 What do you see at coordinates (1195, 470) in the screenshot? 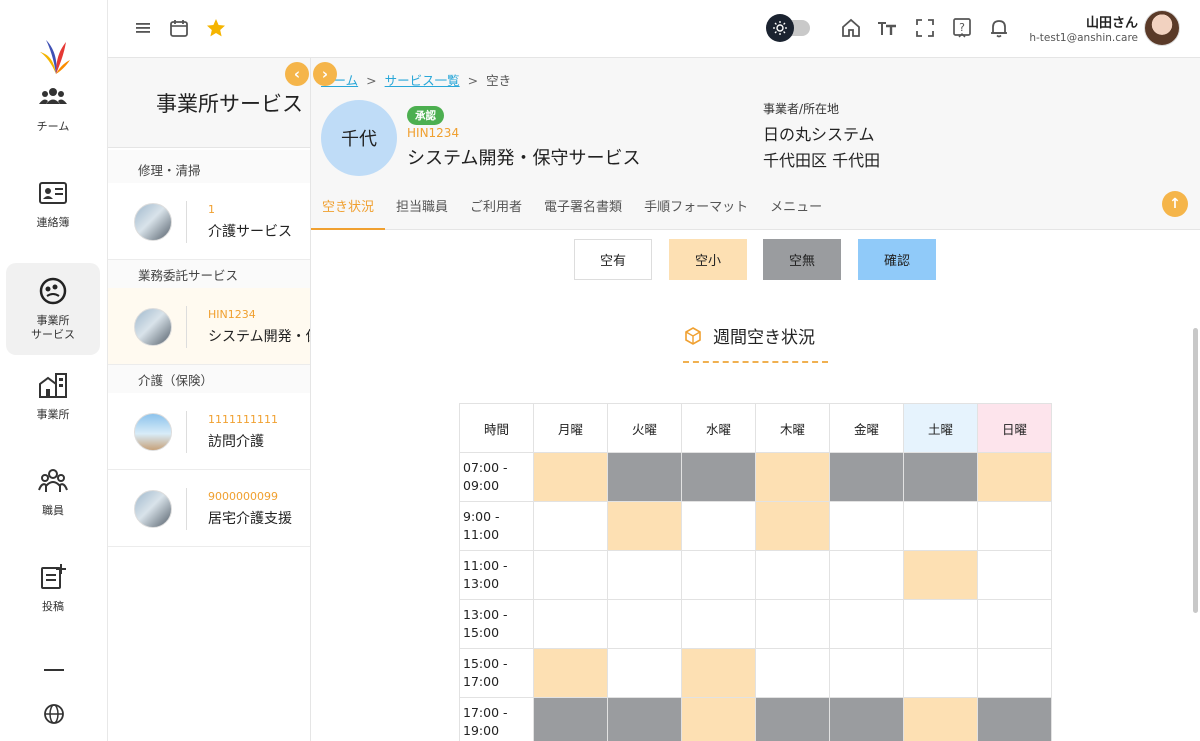
I see `scrollbar` at bounding box center [1195, 470].